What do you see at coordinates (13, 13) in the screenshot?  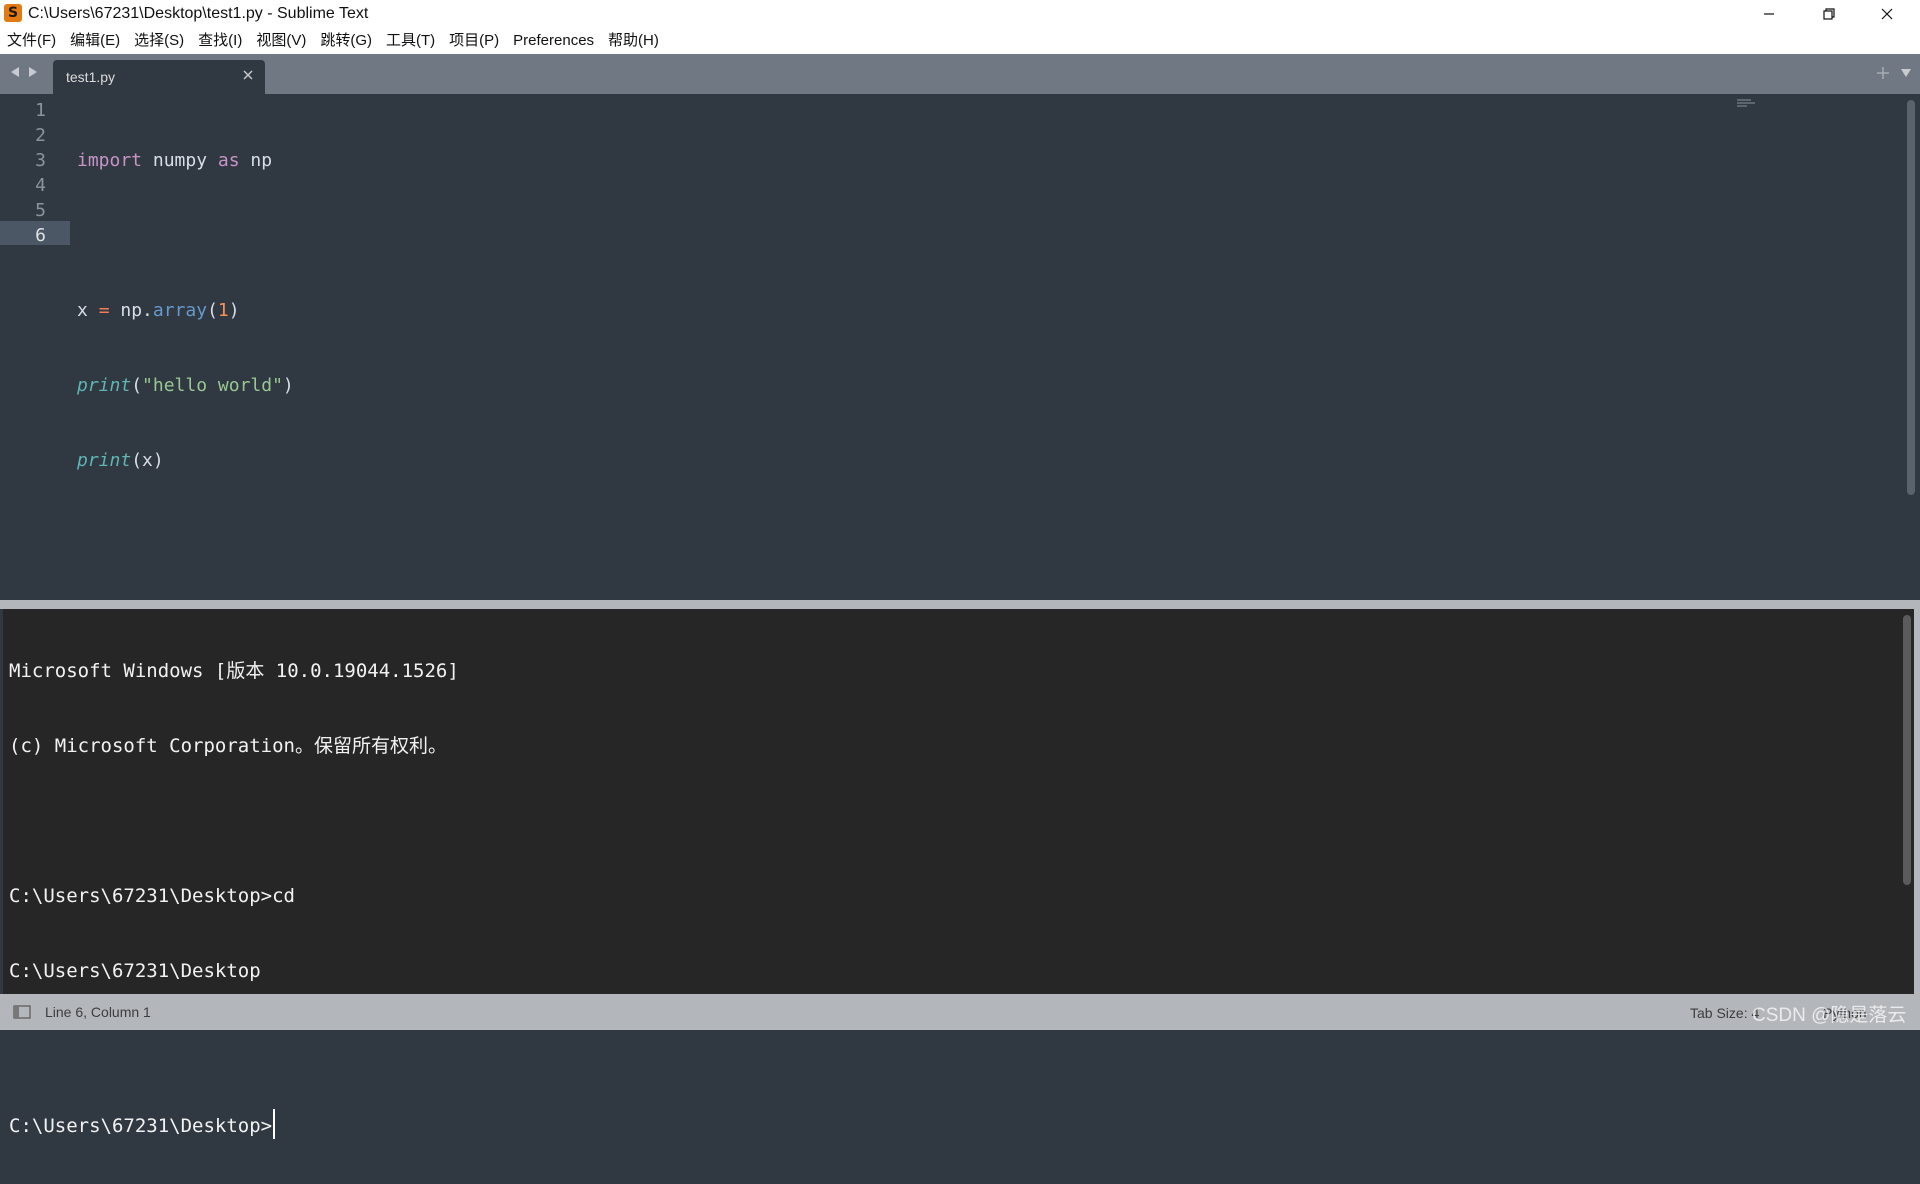 I see `sublime-logo-icon: S` at bounding box center [13, 13].